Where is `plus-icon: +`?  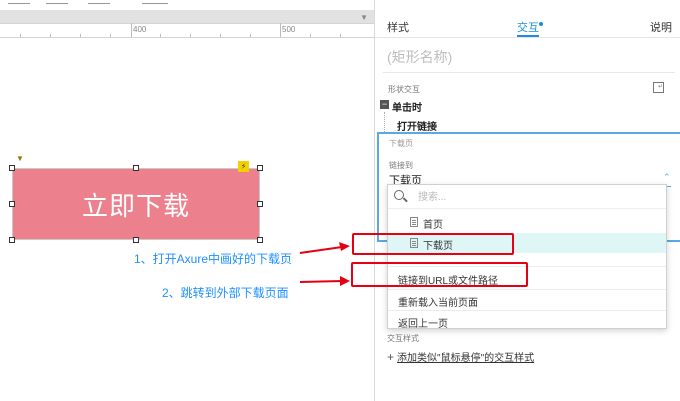
plus-icon: + is located at coordinates (391, 357).